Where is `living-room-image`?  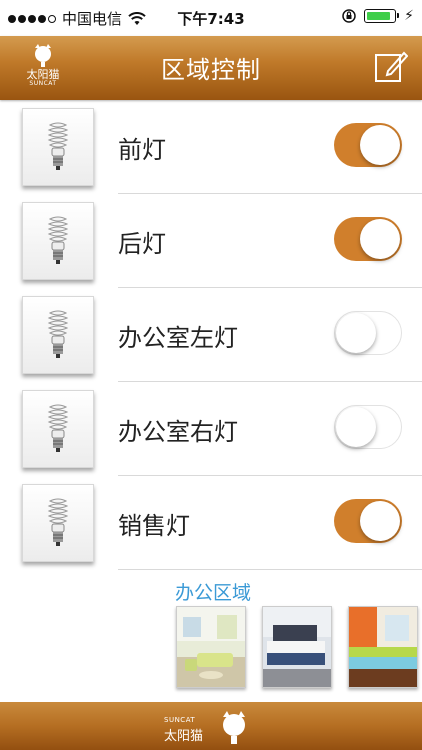
living-room-image is located at coordinates (211, 647).